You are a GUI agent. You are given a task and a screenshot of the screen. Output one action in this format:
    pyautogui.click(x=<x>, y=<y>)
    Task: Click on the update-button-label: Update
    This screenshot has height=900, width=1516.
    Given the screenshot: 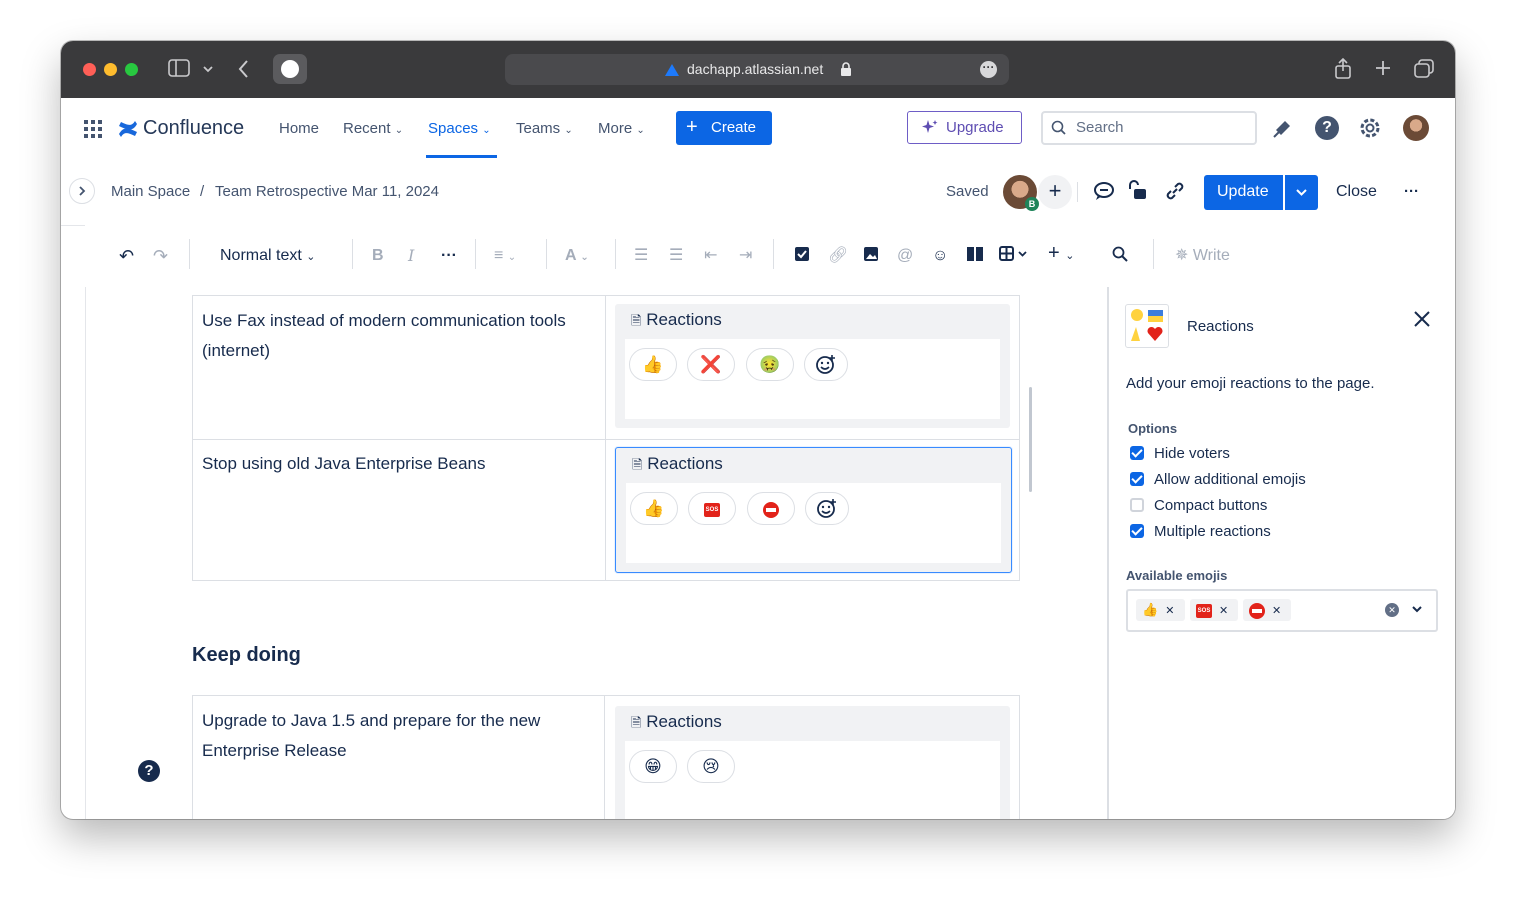 What is the action you would take?
    pyautogui.click(x=1243, y=191)
    